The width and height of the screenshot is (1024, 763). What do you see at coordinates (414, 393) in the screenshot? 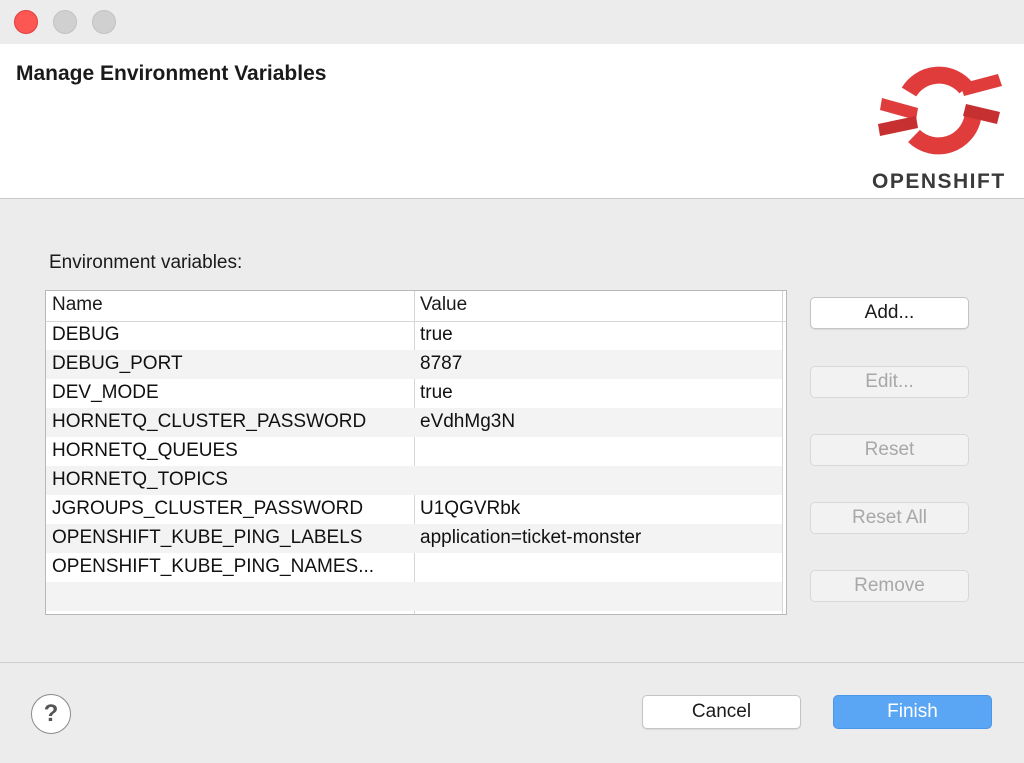
I see `table-row: DEV_MODE true` at bounding box center [414, 393].